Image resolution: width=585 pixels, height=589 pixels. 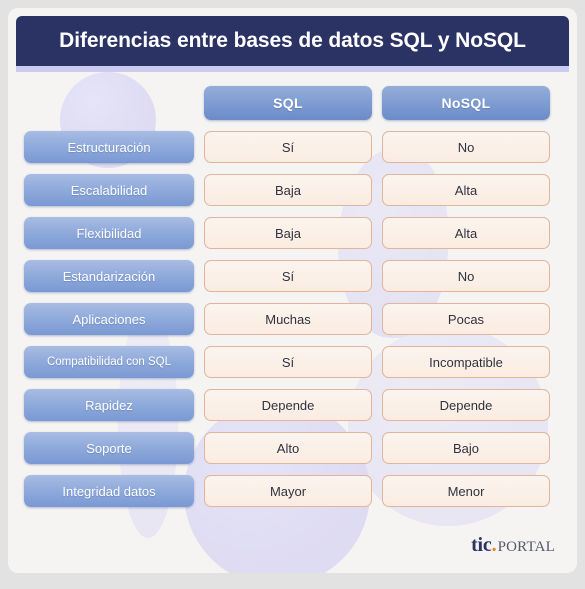 I want to click on table-row: Estandarización Sí No, so click(x=292, y=276).